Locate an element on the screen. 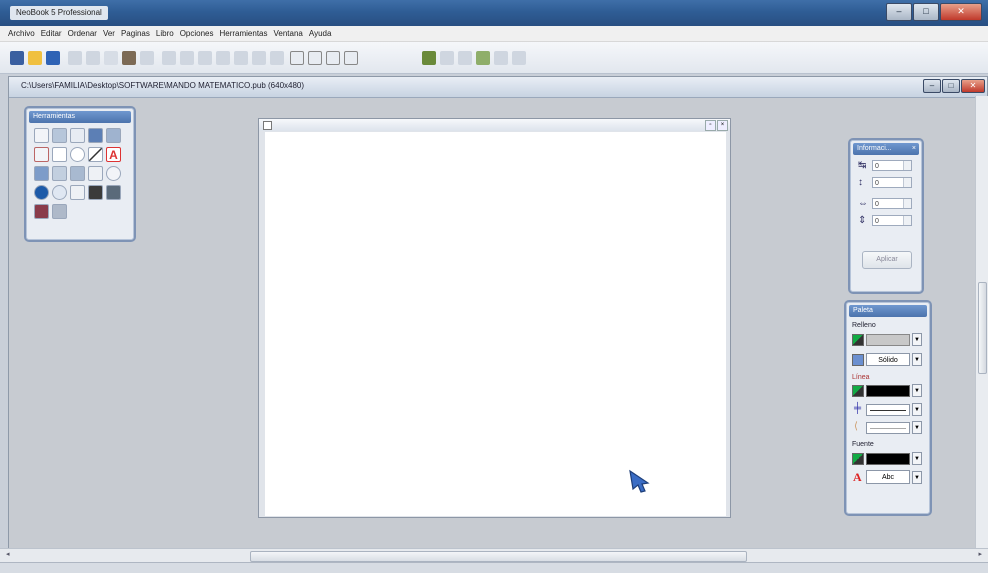 Image resolution: width=988 pixels, height=573 pixels. video-tool-icon is located at coordinates (113, 192).